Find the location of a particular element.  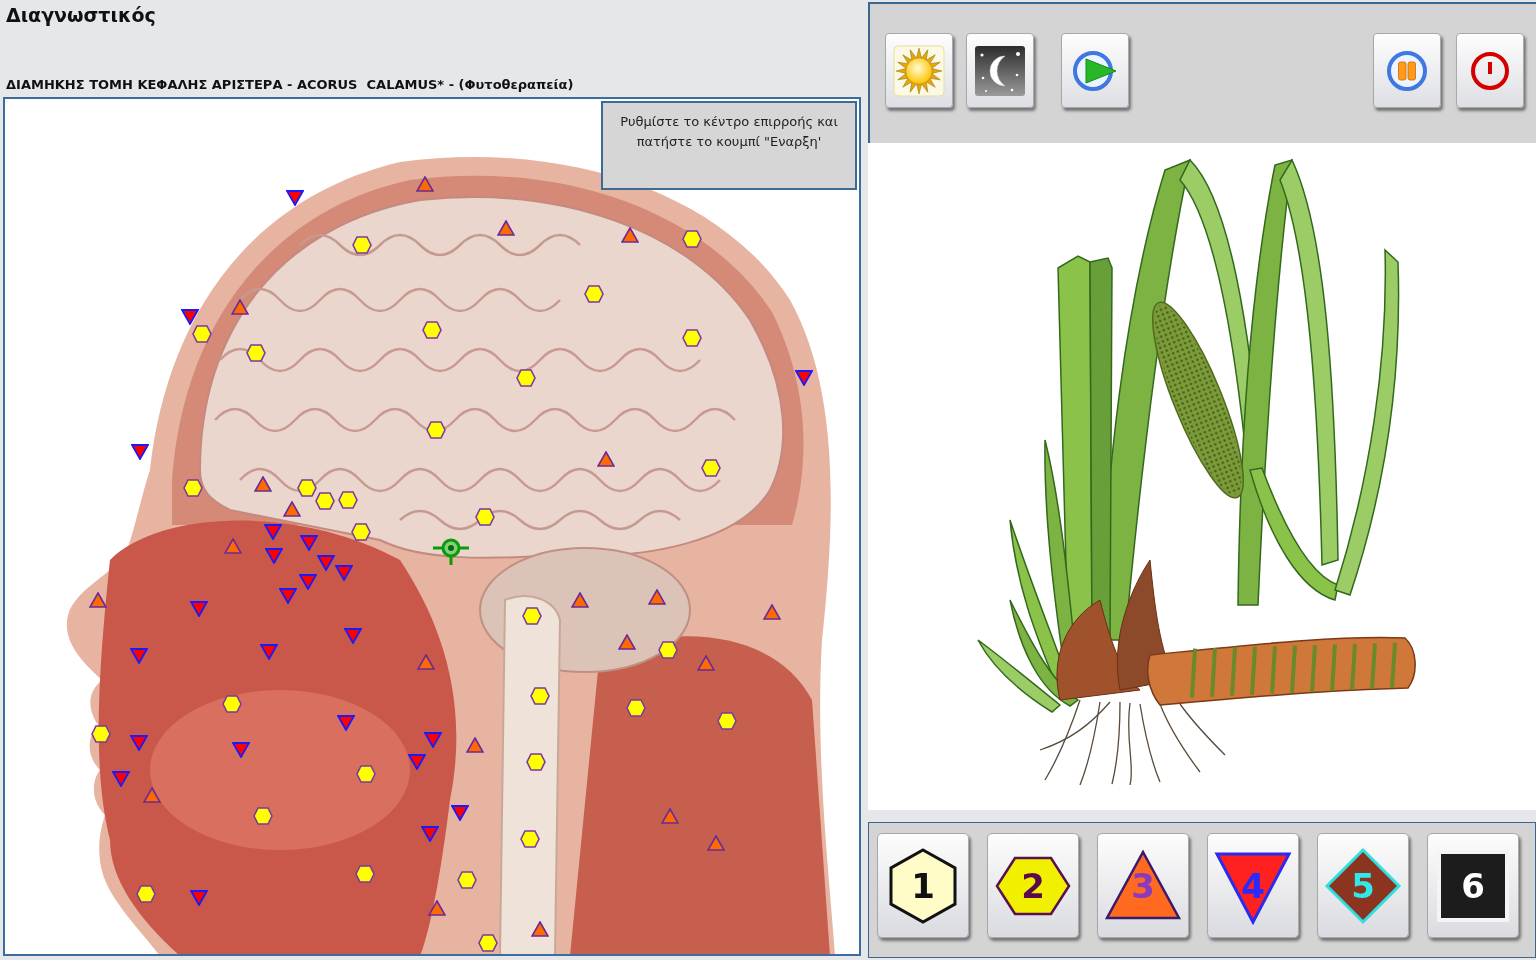

power-icon is located at coordinates (1490, 70).